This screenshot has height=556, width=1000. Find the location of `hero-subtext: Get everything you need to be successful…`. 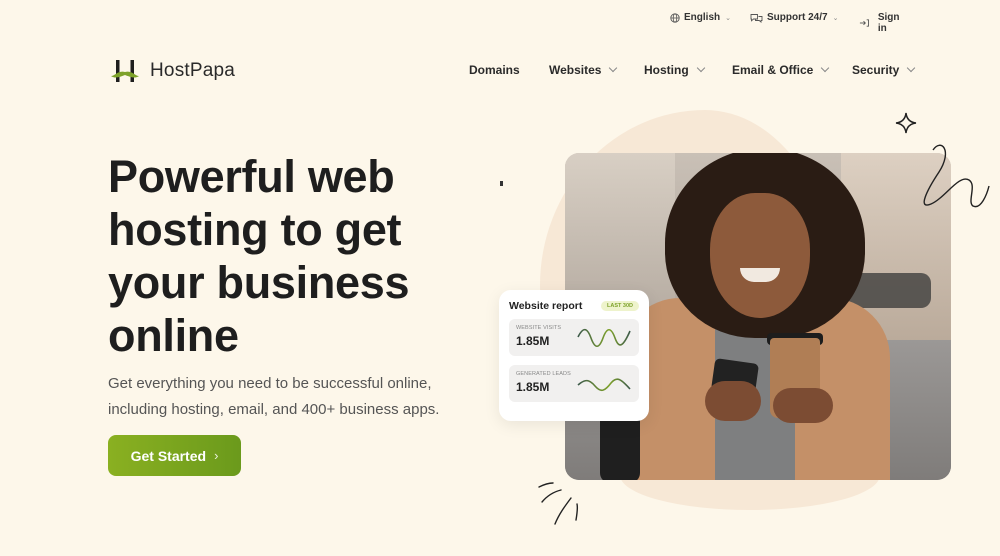

hero-subtext: Get everything you need to be successful… is located at coordinates (274, 396).